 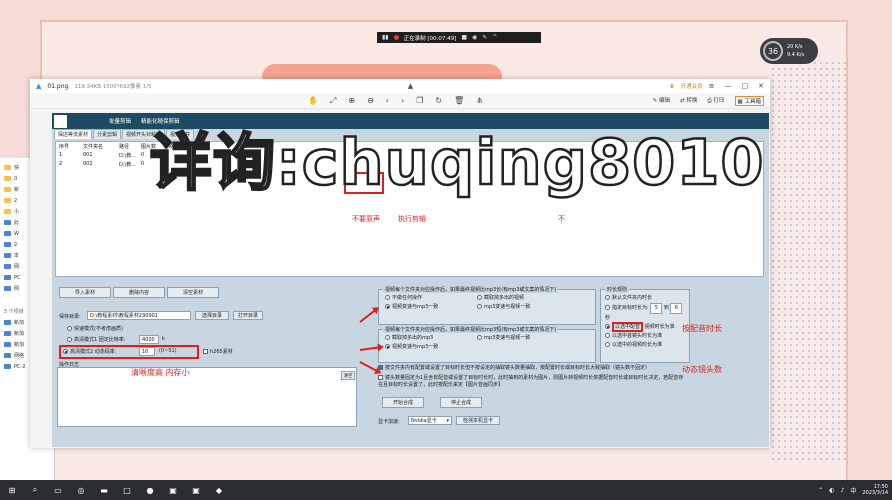 What do you see at coordinates (212, 315) in the screenshot?
I see `select-dir-button: 选择目录` at bounding box center [212, 315].